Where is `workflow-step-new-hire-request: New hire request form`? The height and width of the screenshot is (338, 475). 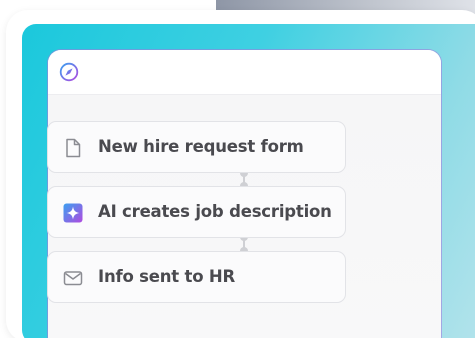
workflow-step-new-hire-request: New hire request form is located at coordinates (196, 147).